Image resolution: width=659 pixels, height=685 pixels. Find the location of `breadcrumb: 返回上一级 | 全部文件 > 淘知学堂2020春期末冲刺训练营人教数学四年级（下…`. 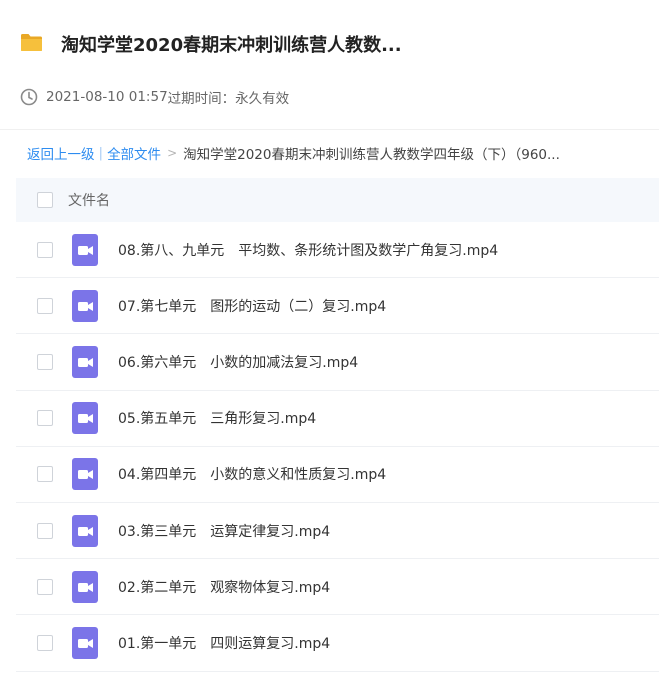

breadcrumb: 返回上一级 | 全部文件 > 淘知学堂2020春期末冲刺训练营人教数学四年级（下… is located at coordinates (293, 153).